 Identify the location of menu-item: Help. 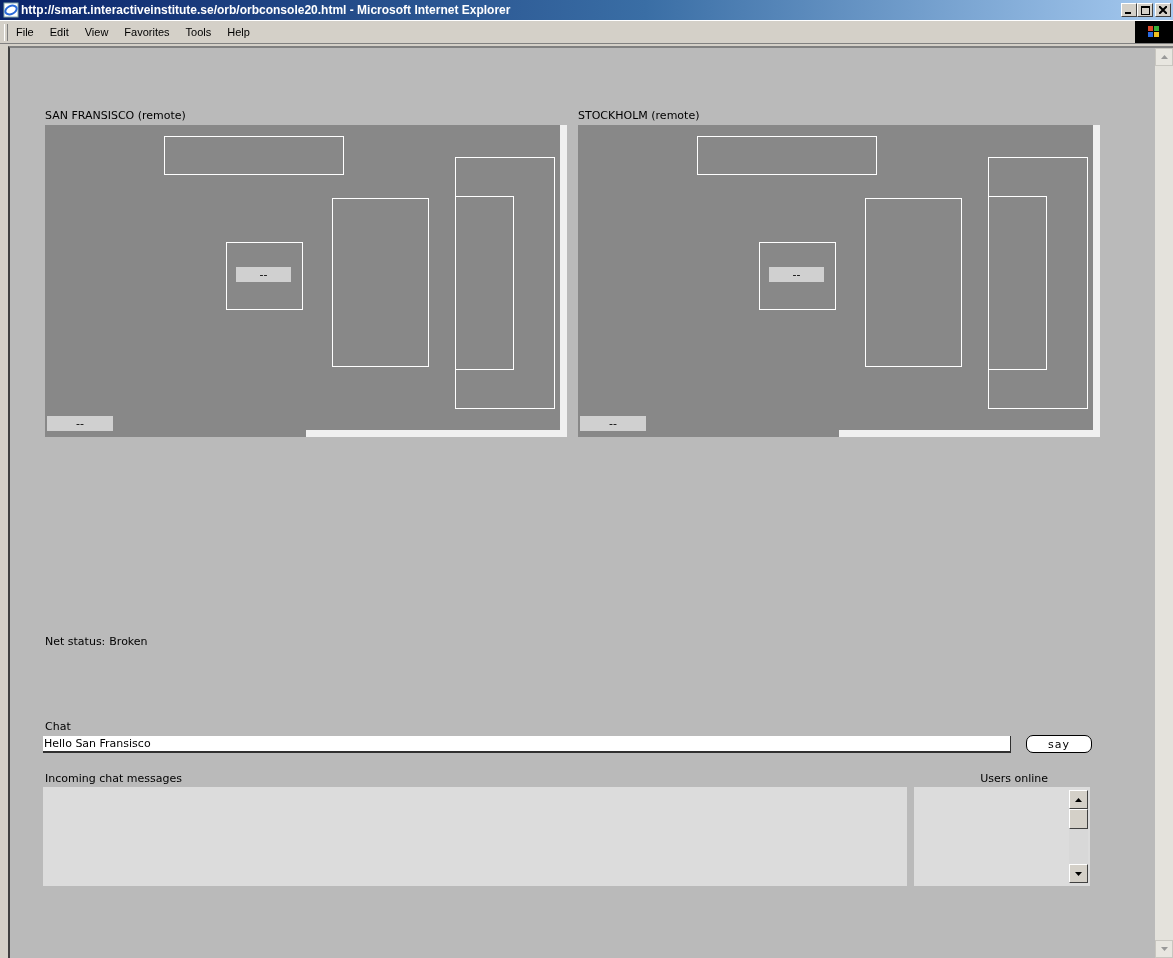
(238, 32).